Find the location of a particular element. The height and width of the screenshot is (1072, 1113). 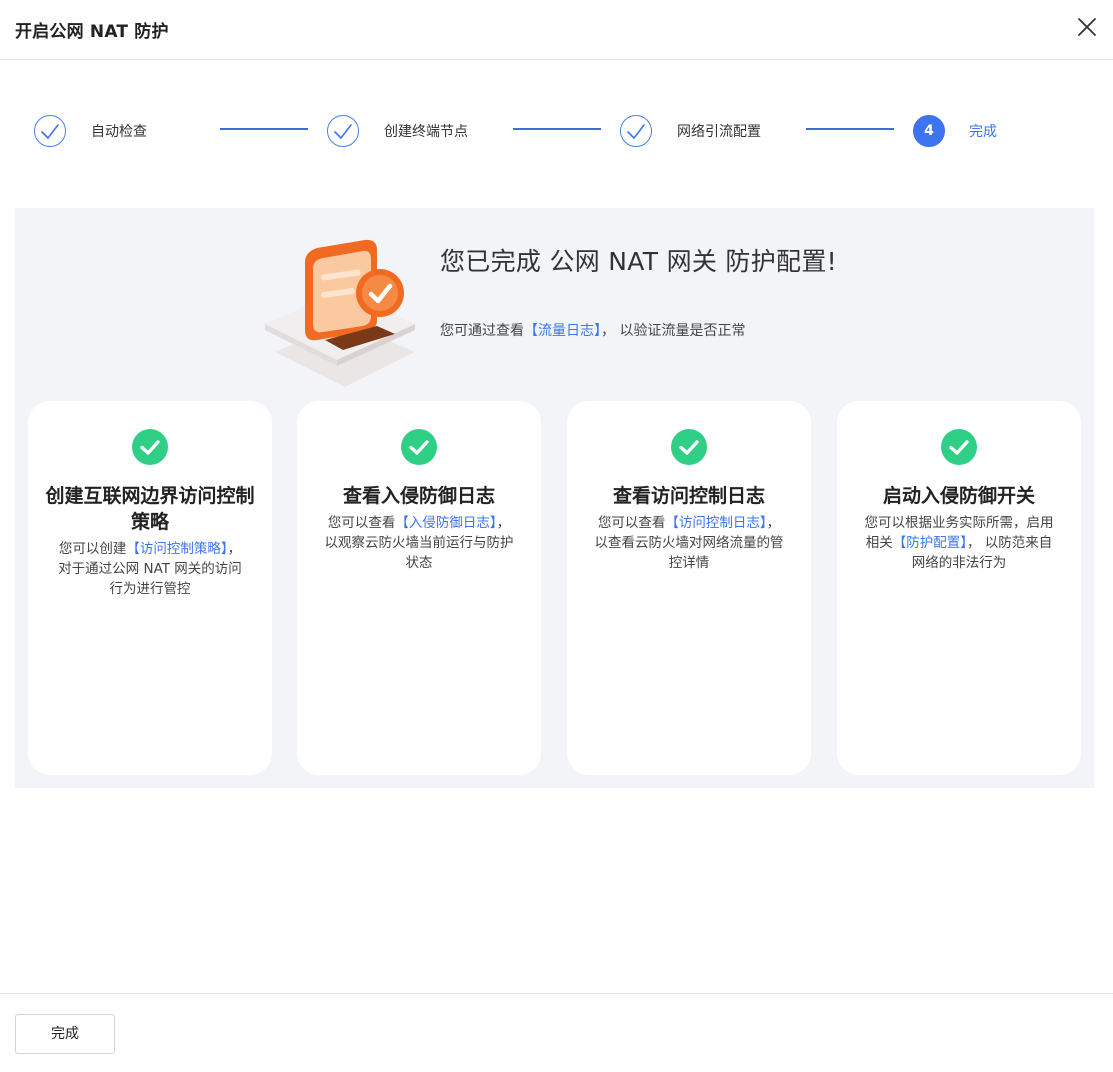

traffic-log-link: 【流量日志】 is located at coordinates (562, 331).